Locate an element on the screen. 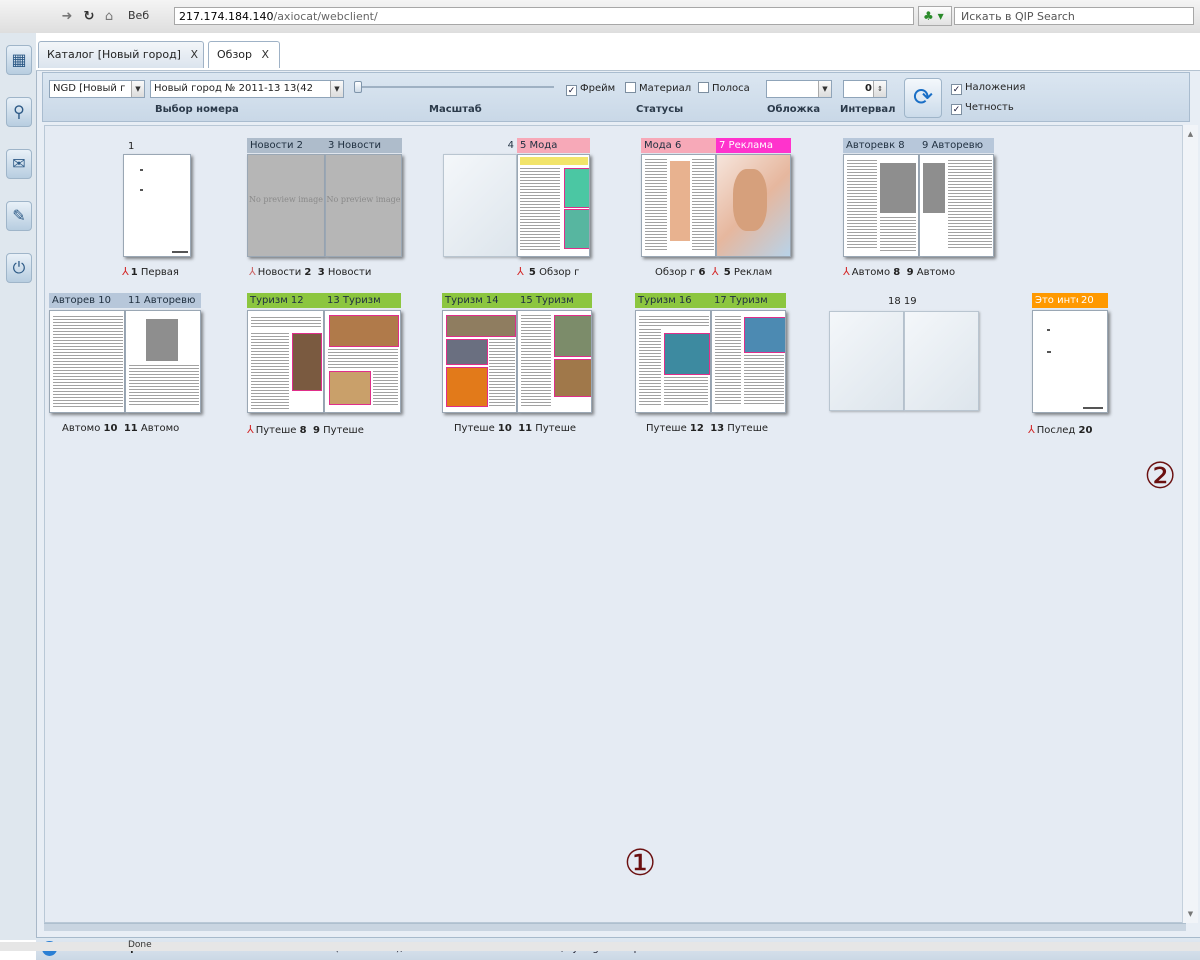 This screenshot has height=960, width=1200. page-caption: Автомо 10 11 Автомо is located at coordinates (120, 428).